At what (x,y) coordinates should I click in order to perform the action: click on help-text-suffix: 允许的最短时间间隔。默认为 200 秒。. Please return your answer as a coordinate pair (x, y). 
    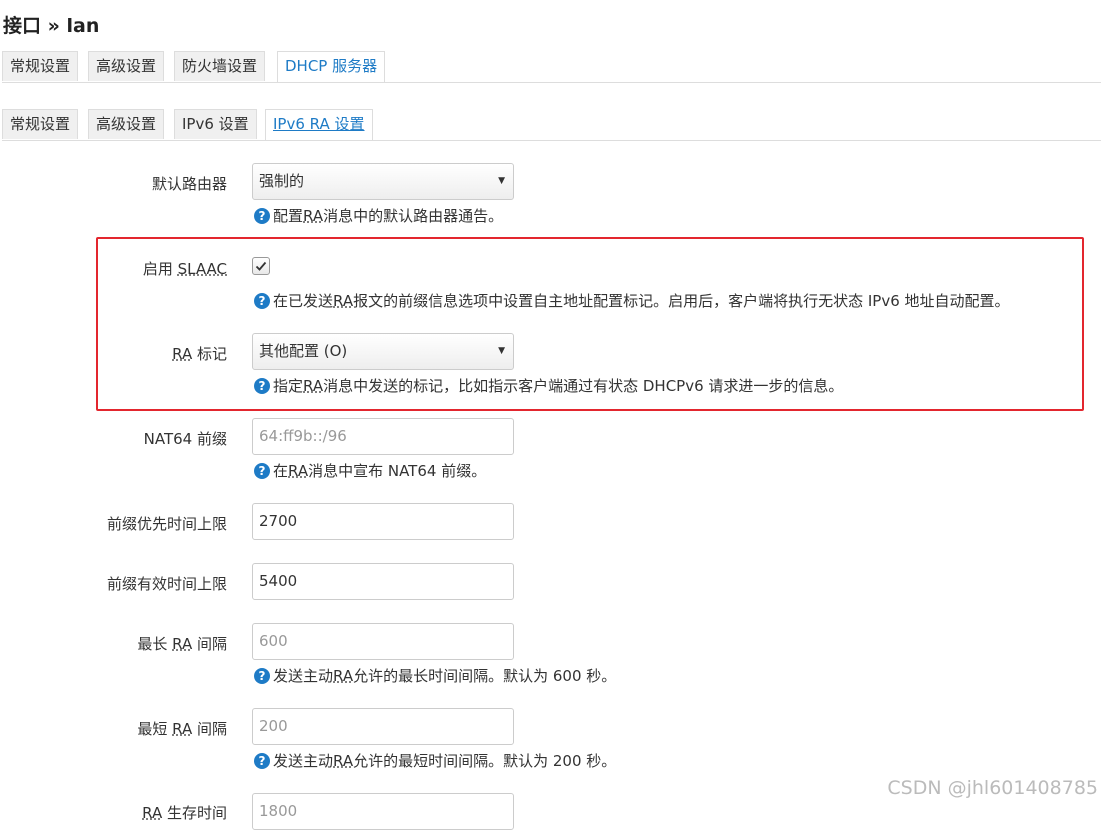
    Looking at the image, I should click on (485, 761).